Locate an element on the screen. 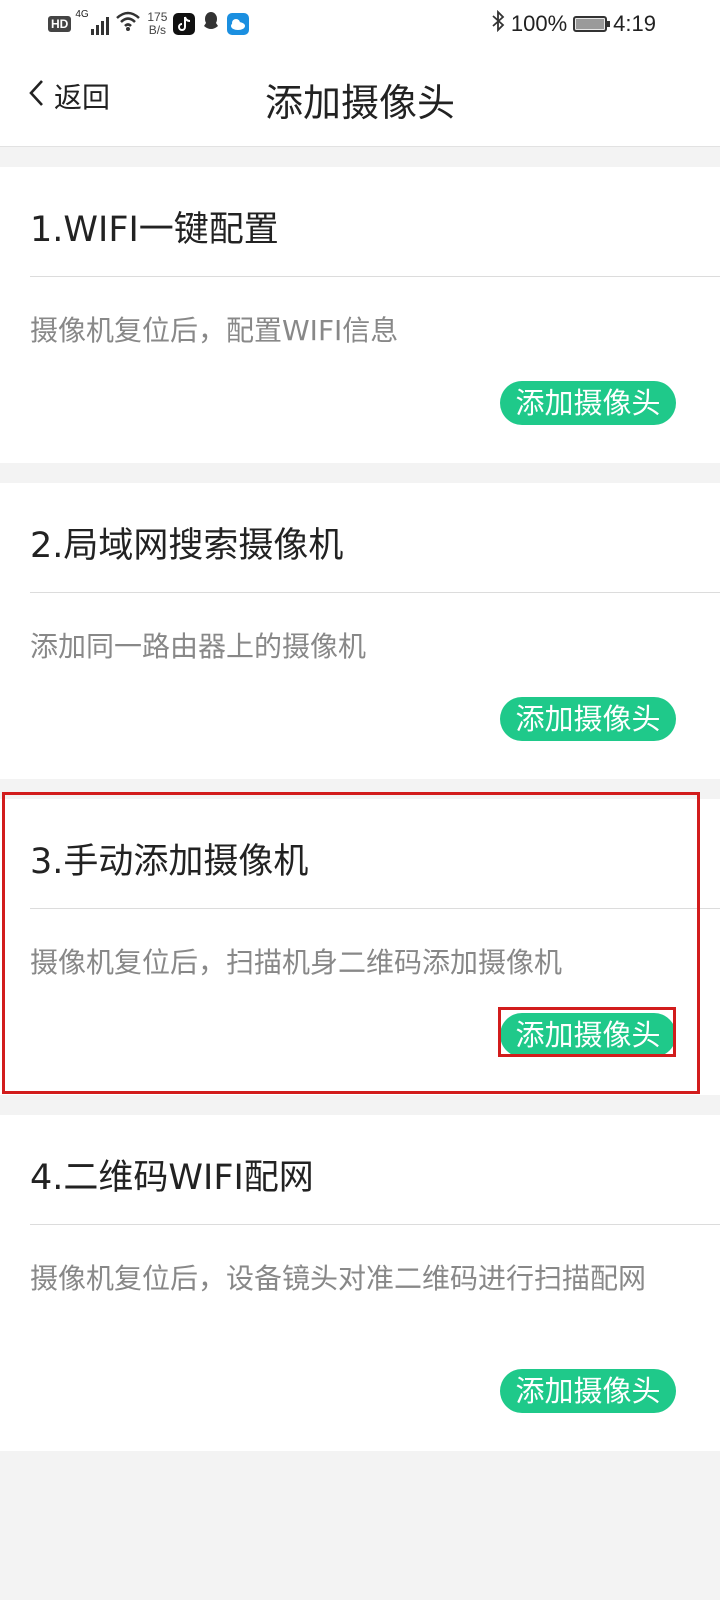 The height and width of the screenshot is (1600, 720). hd-badge: HD is located at coordinates (60, 23).